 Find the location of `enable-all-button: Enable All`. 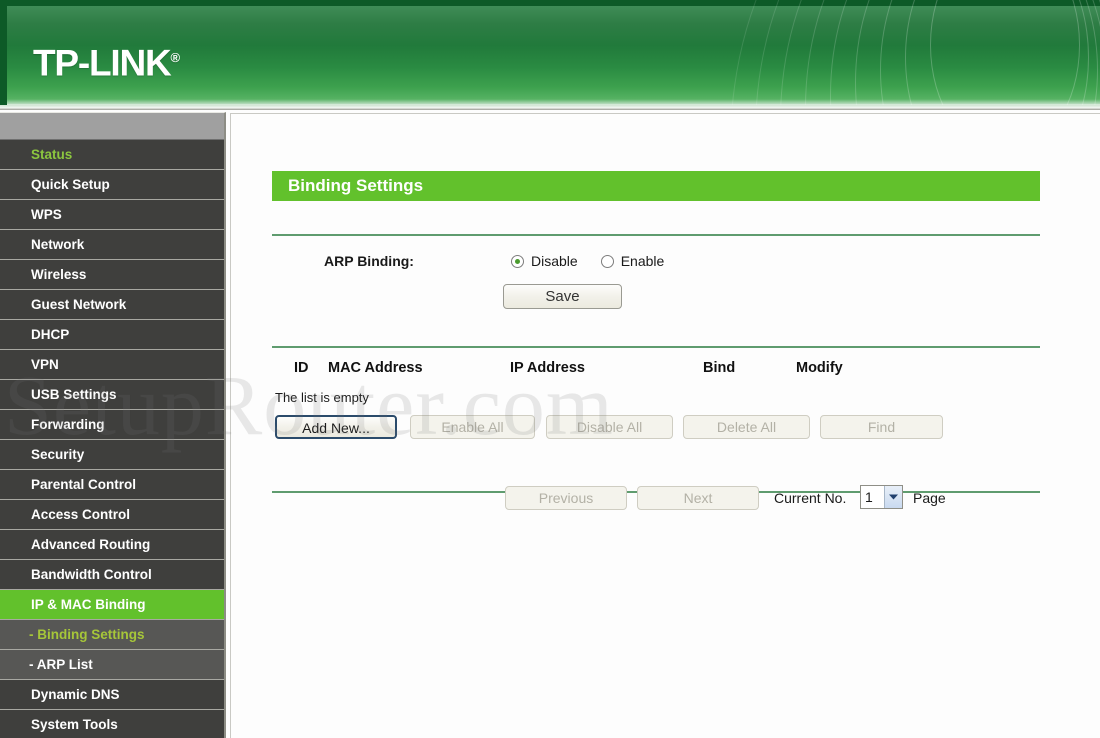

enable-all-button: Enable All is located at coordinates (472, 427).